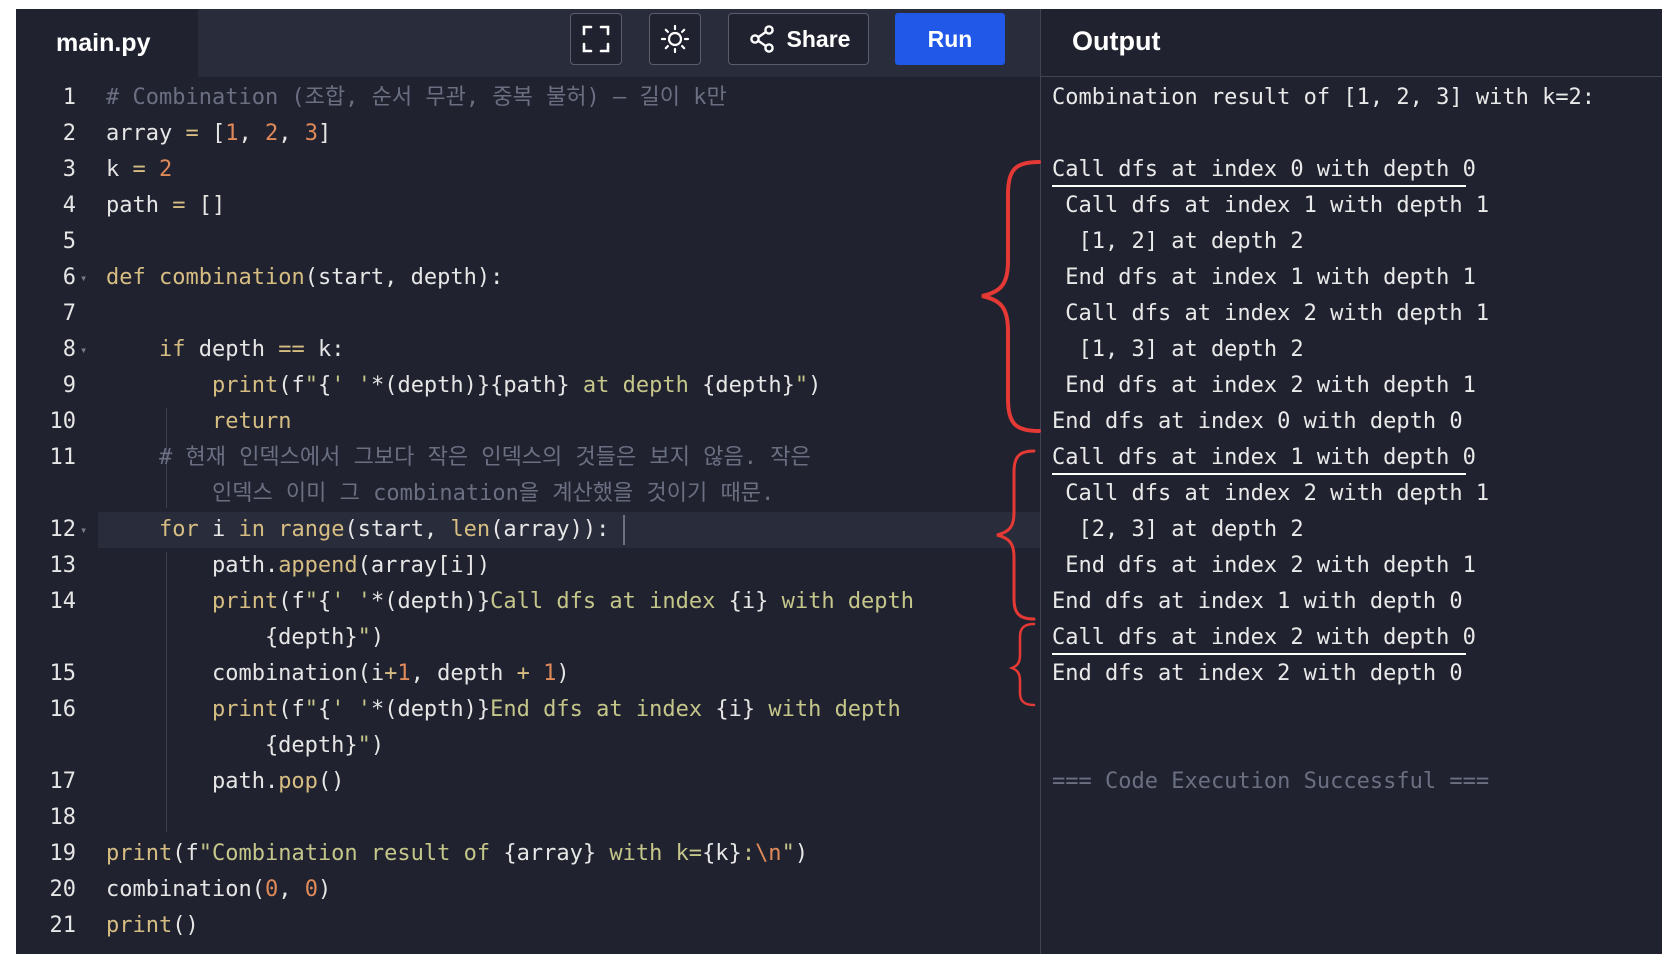  Describe the element at coordinates (291, 133) in the screenshot. I see `code-token: ,` at that location.